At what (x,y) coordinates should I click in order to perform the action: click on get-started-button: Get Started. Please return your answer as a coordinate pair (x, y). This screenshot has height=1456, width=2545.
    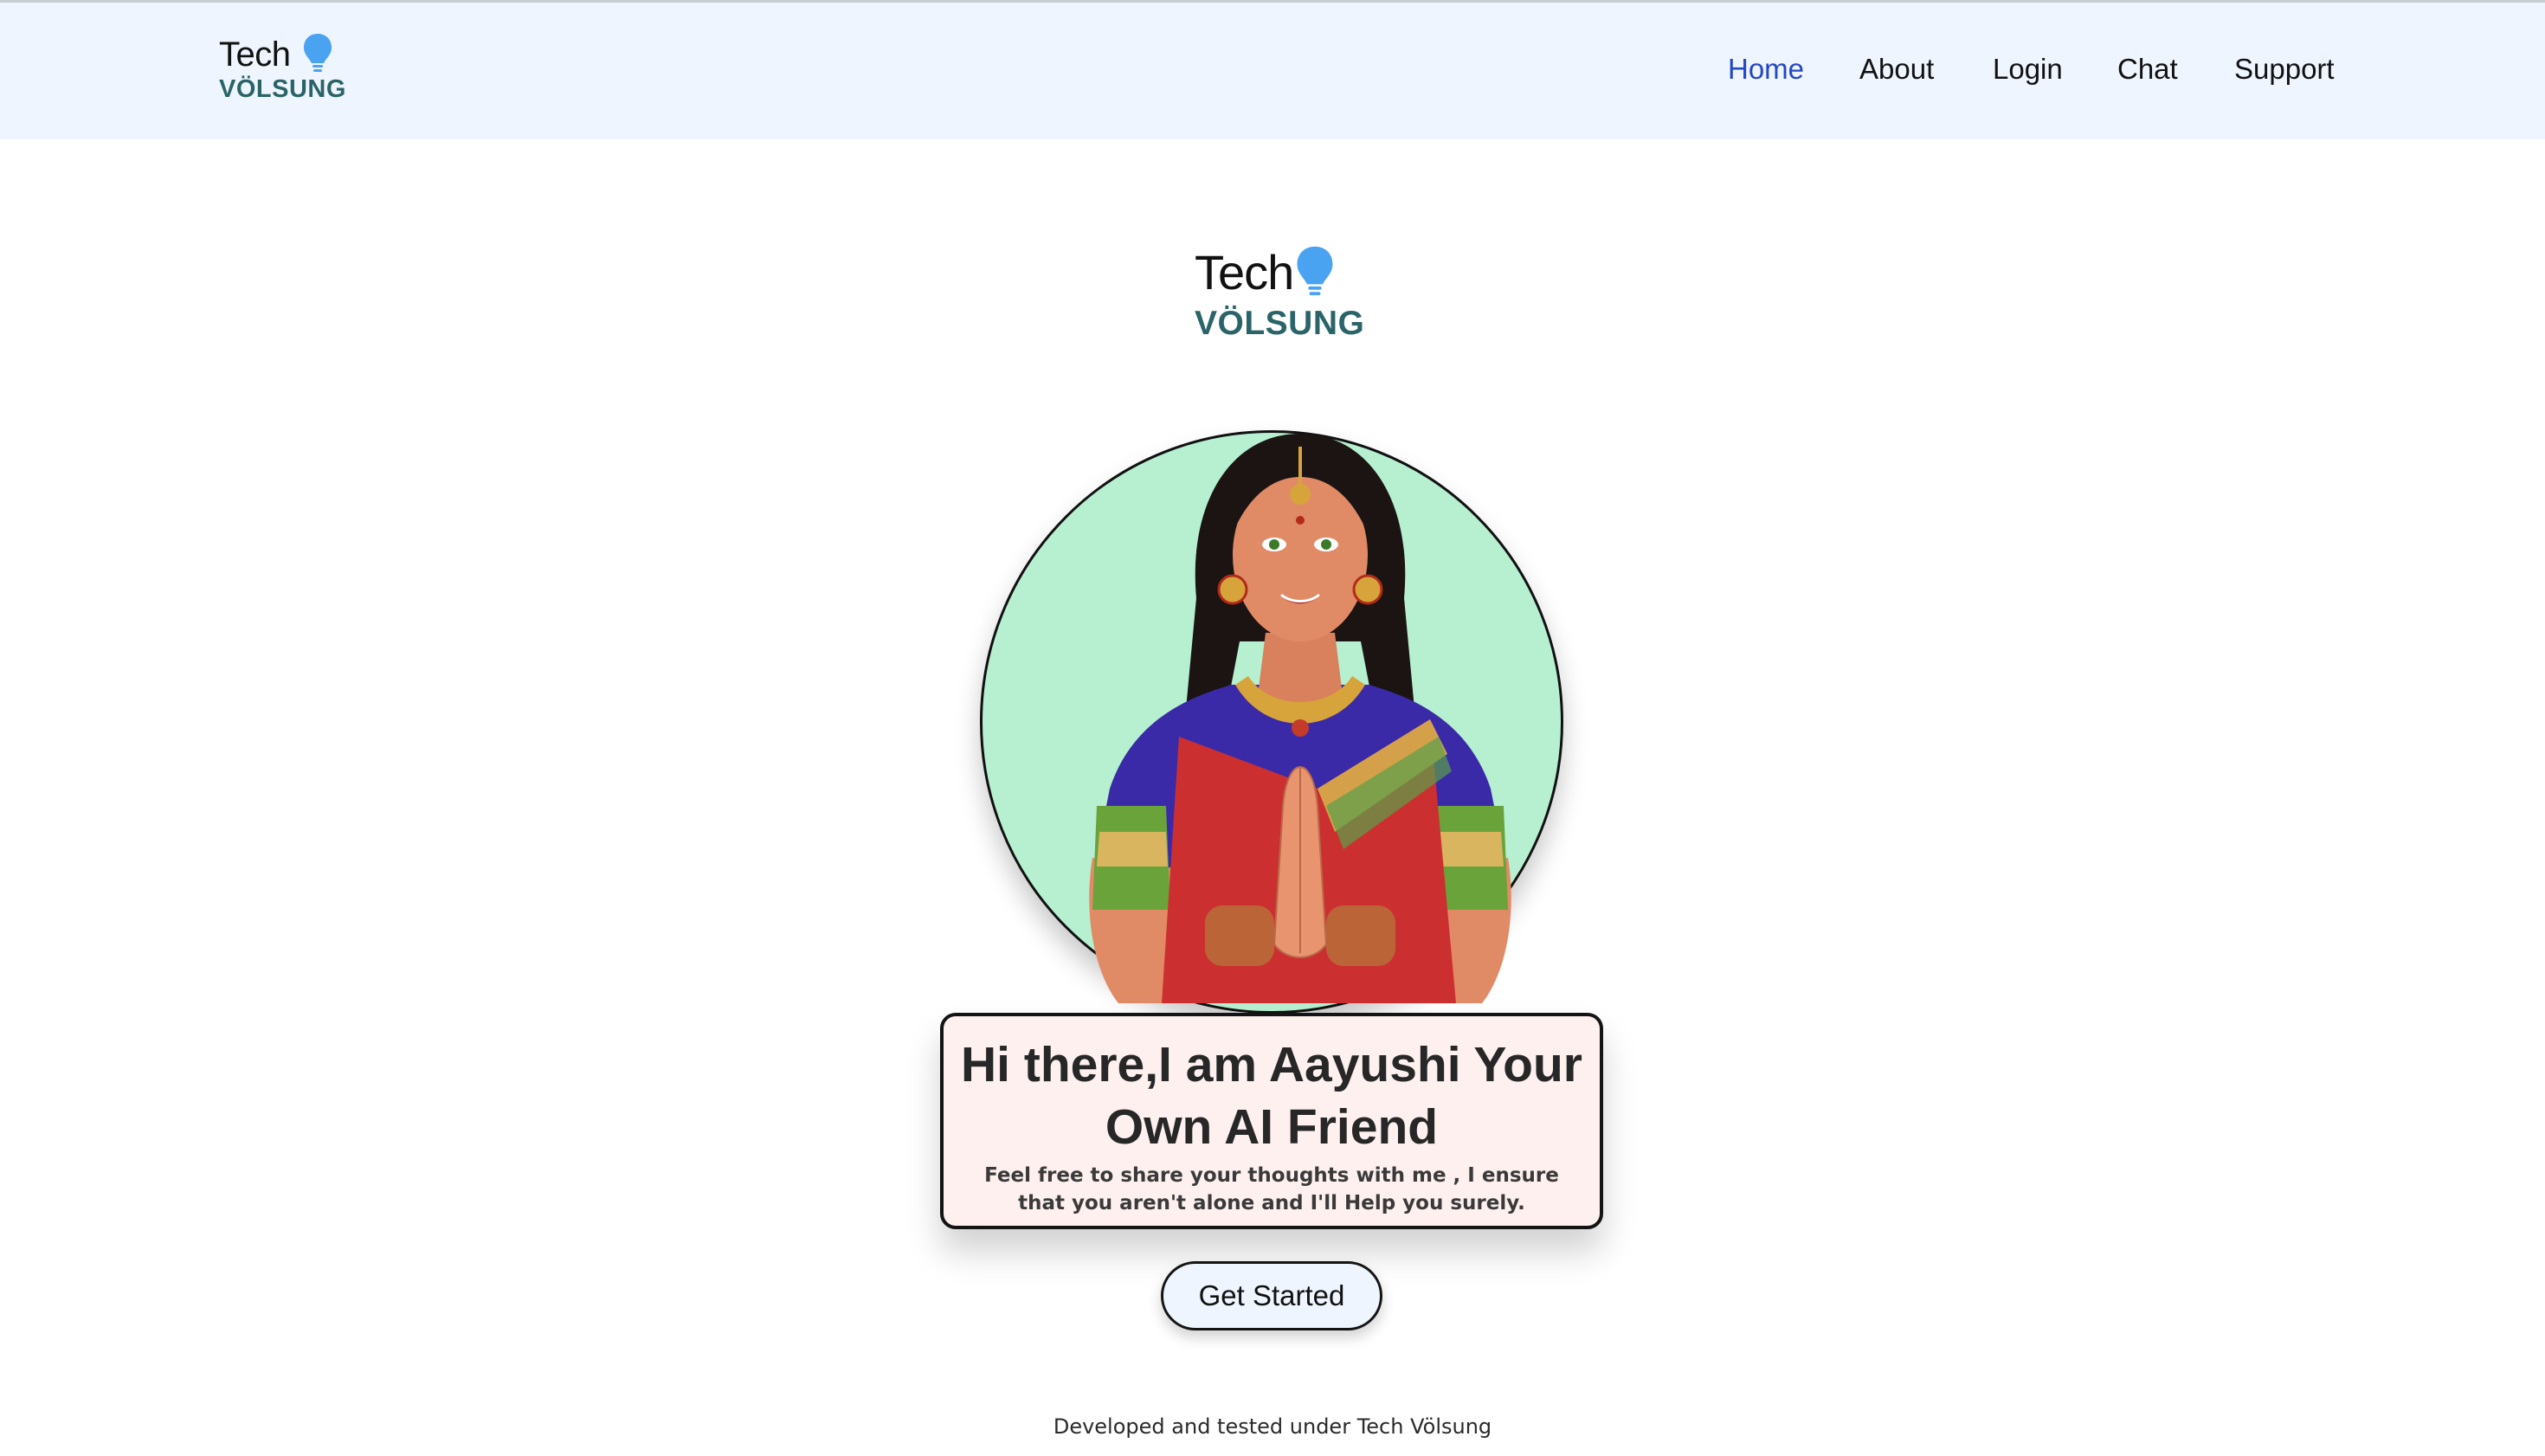
    Looking at the image, I should click on (1272, 1295).